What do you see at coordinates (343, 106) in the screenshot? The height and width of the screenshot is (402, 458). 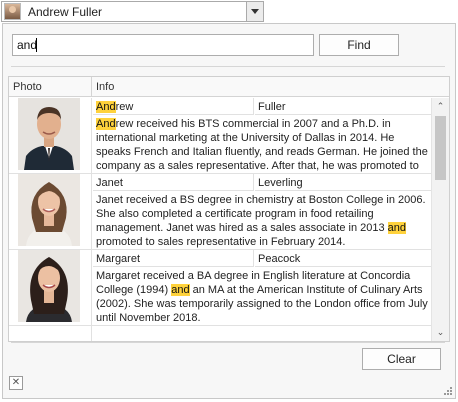 I see `last-name-cell: Fuller` at bounding box center [343, 106].